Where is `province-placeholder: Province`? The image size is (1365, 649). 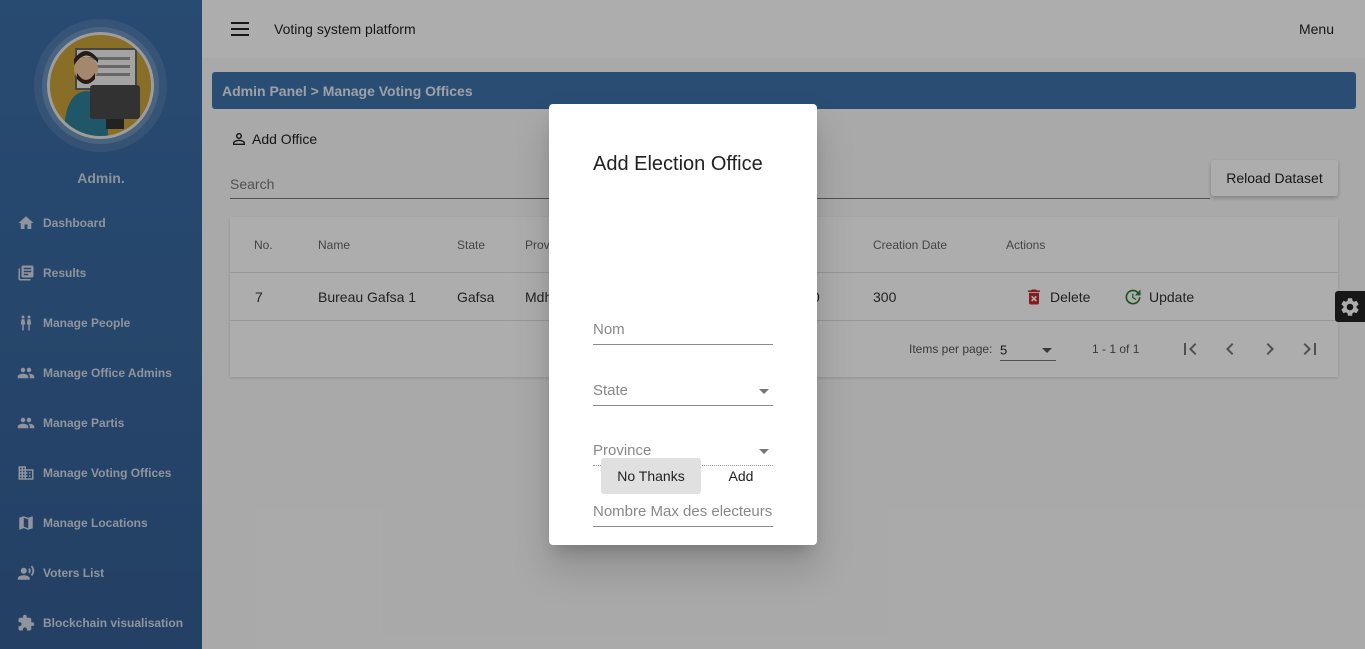
province-placeholder: Province is located at coordinates (622, 450).